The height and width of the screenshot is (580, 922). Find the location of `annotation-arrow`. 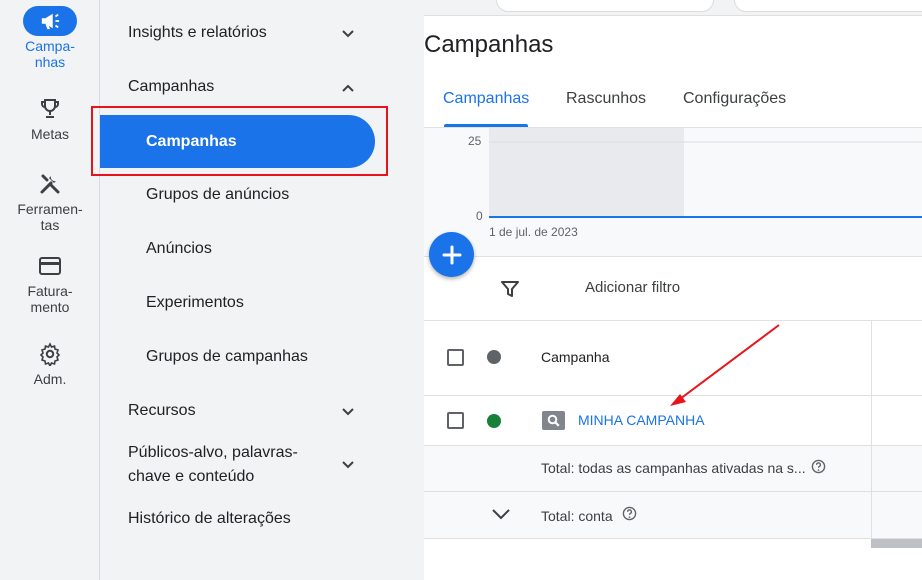

annotation-arrow is located at coordinates (725, 365).